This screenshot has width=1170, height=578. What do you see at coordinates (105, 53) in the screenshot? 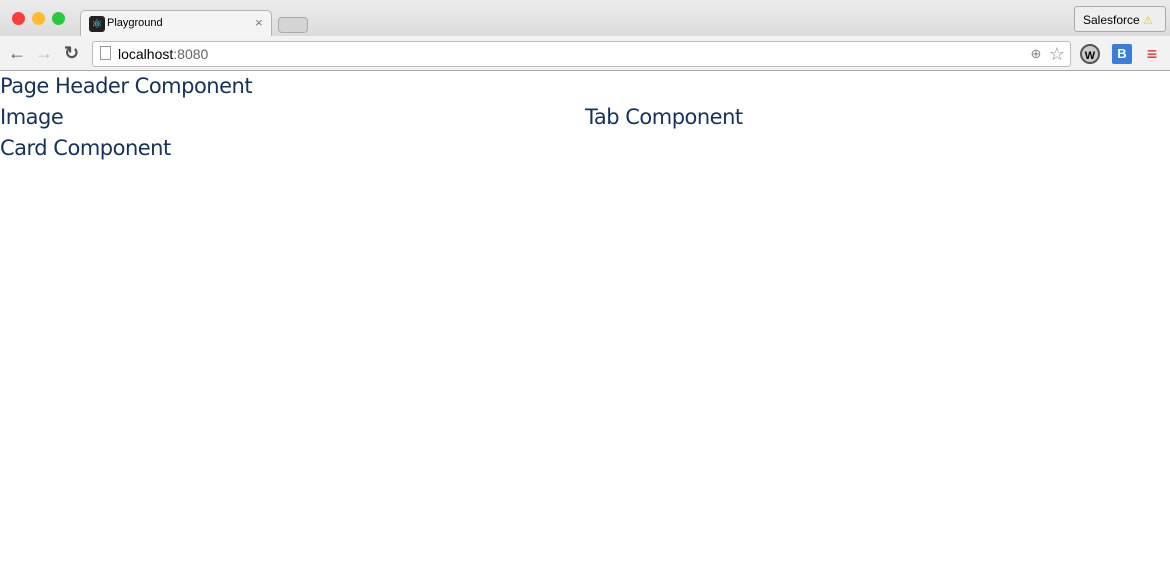
I see `page-icon` at bounding box center [105, 53].